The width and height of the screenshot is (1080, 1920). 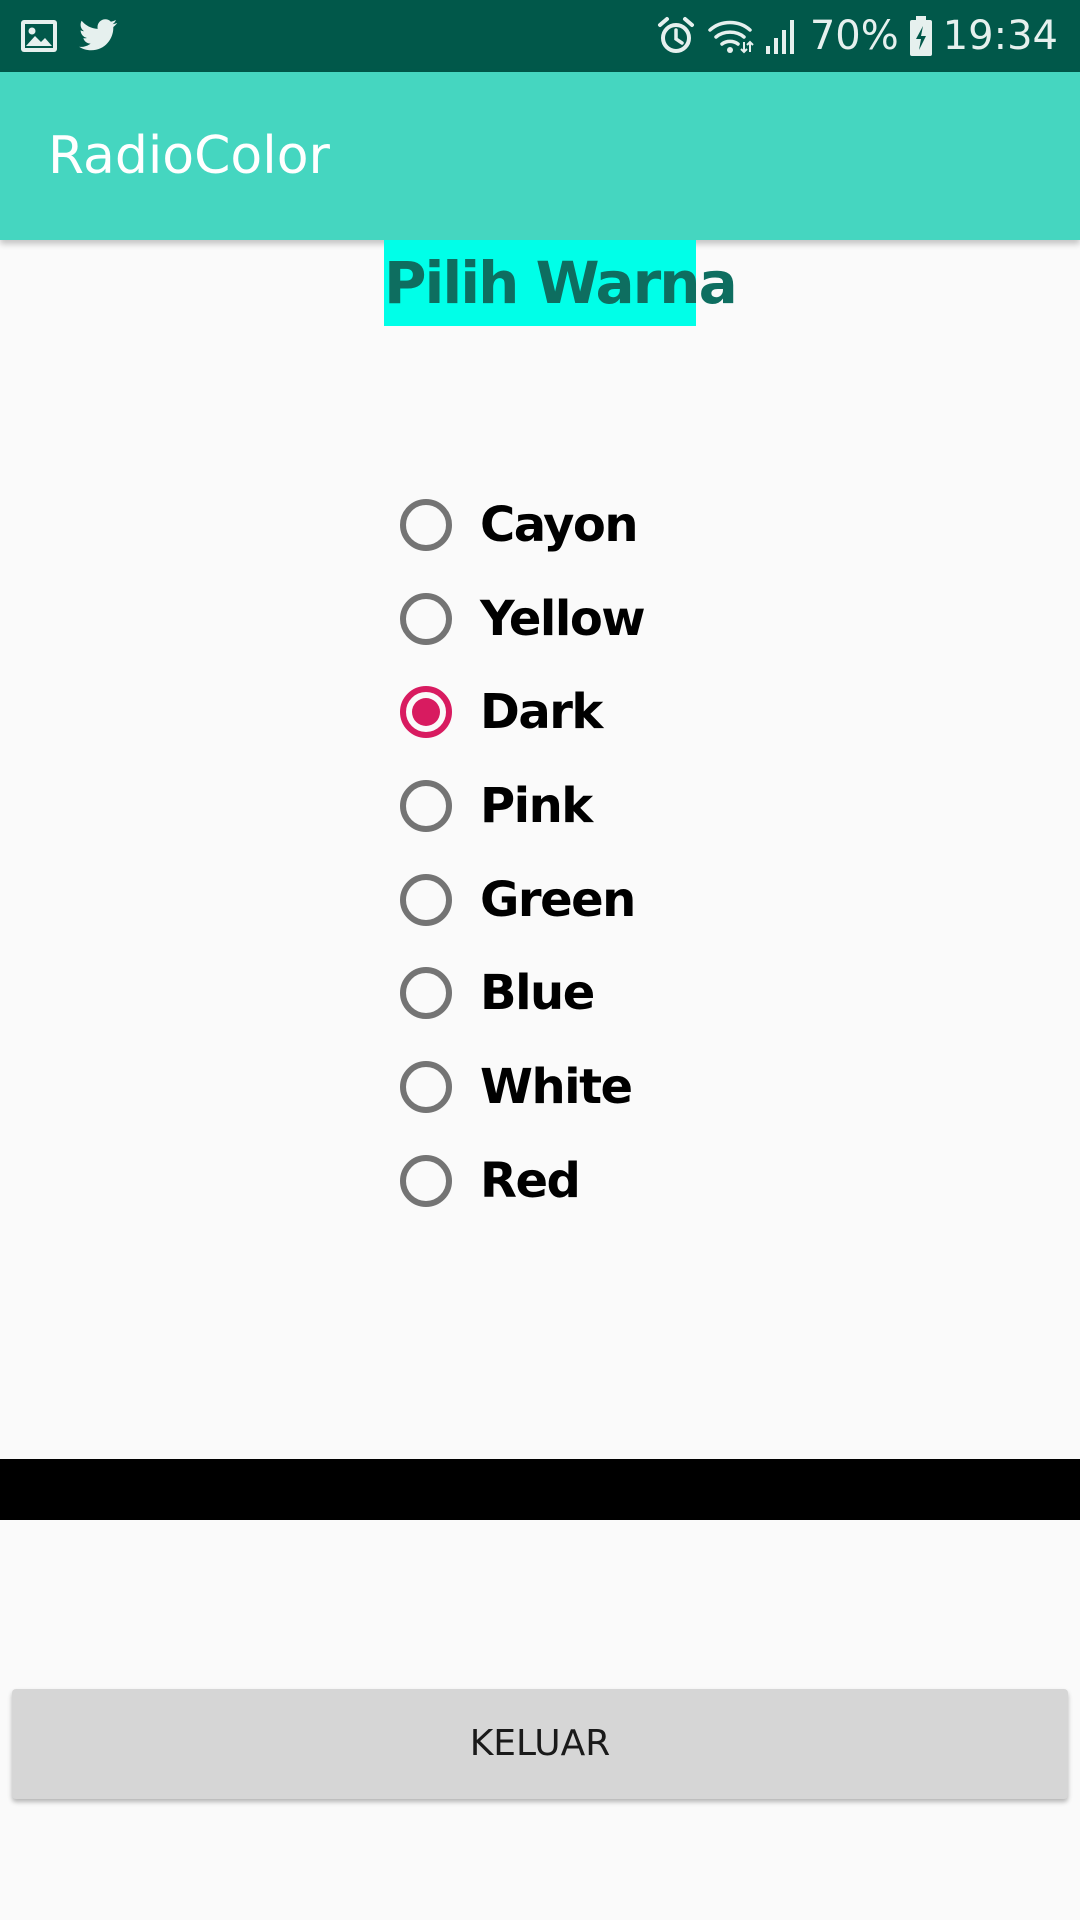 I want to click on status-bar-right: 70% 19:34, so click(x=857, y=36).